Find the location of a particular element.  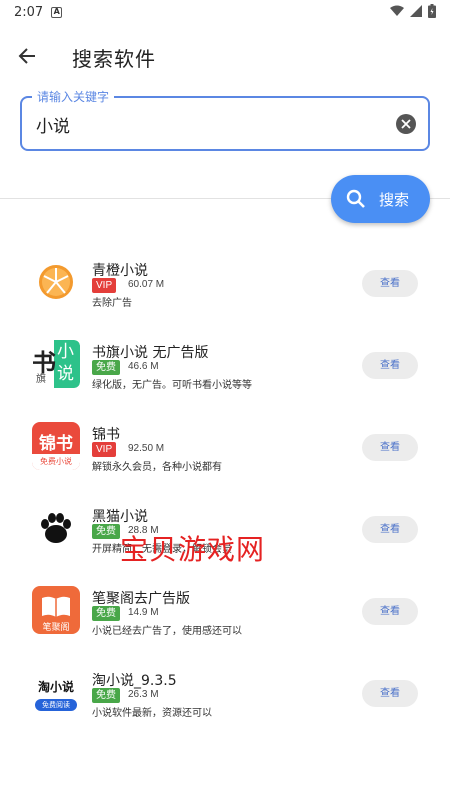

app-name: 淘小说_9.3.5 is located at coordinates (134, 681).